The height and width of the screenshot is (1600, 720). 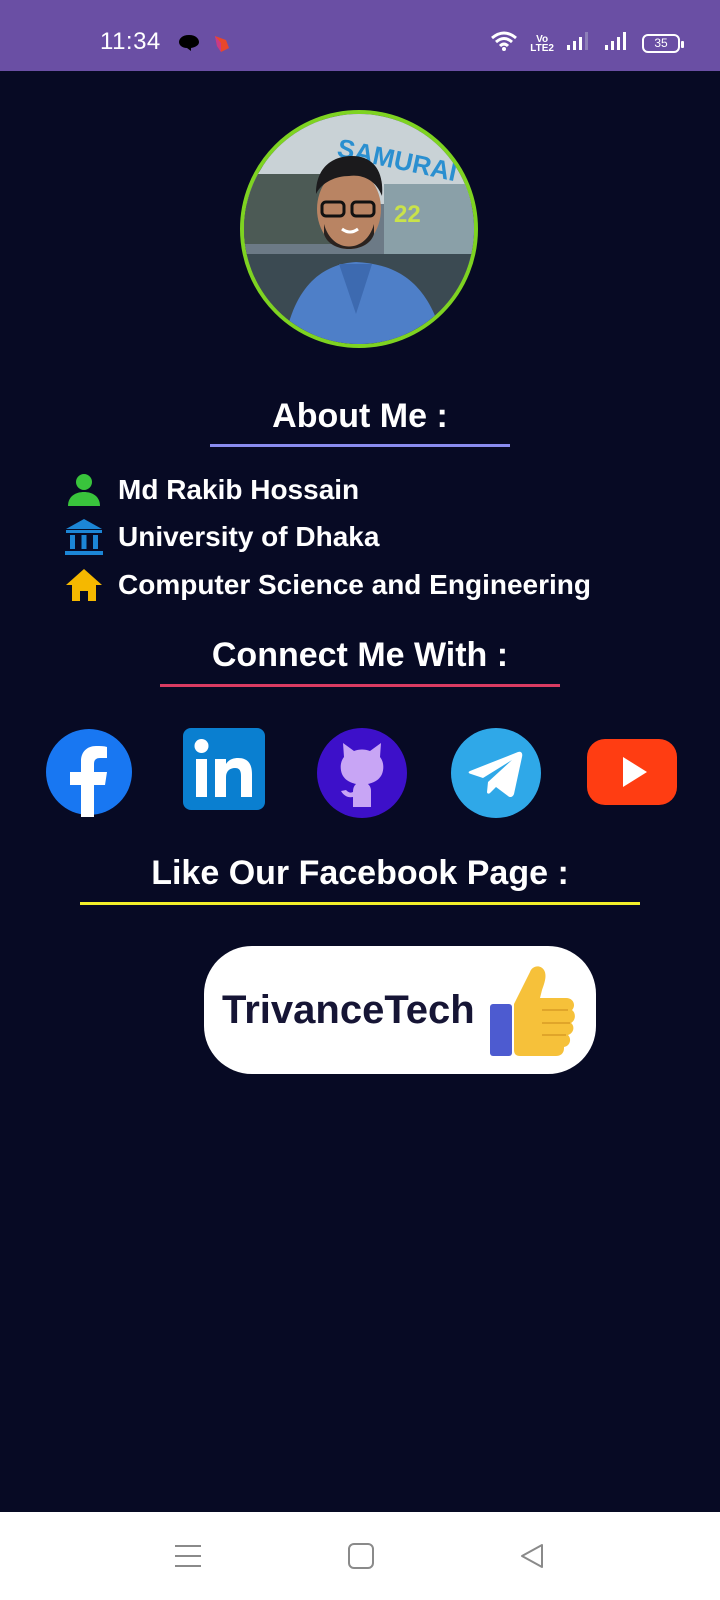 I want to click on about-heading: About Me :, so click(x=360, y=416).